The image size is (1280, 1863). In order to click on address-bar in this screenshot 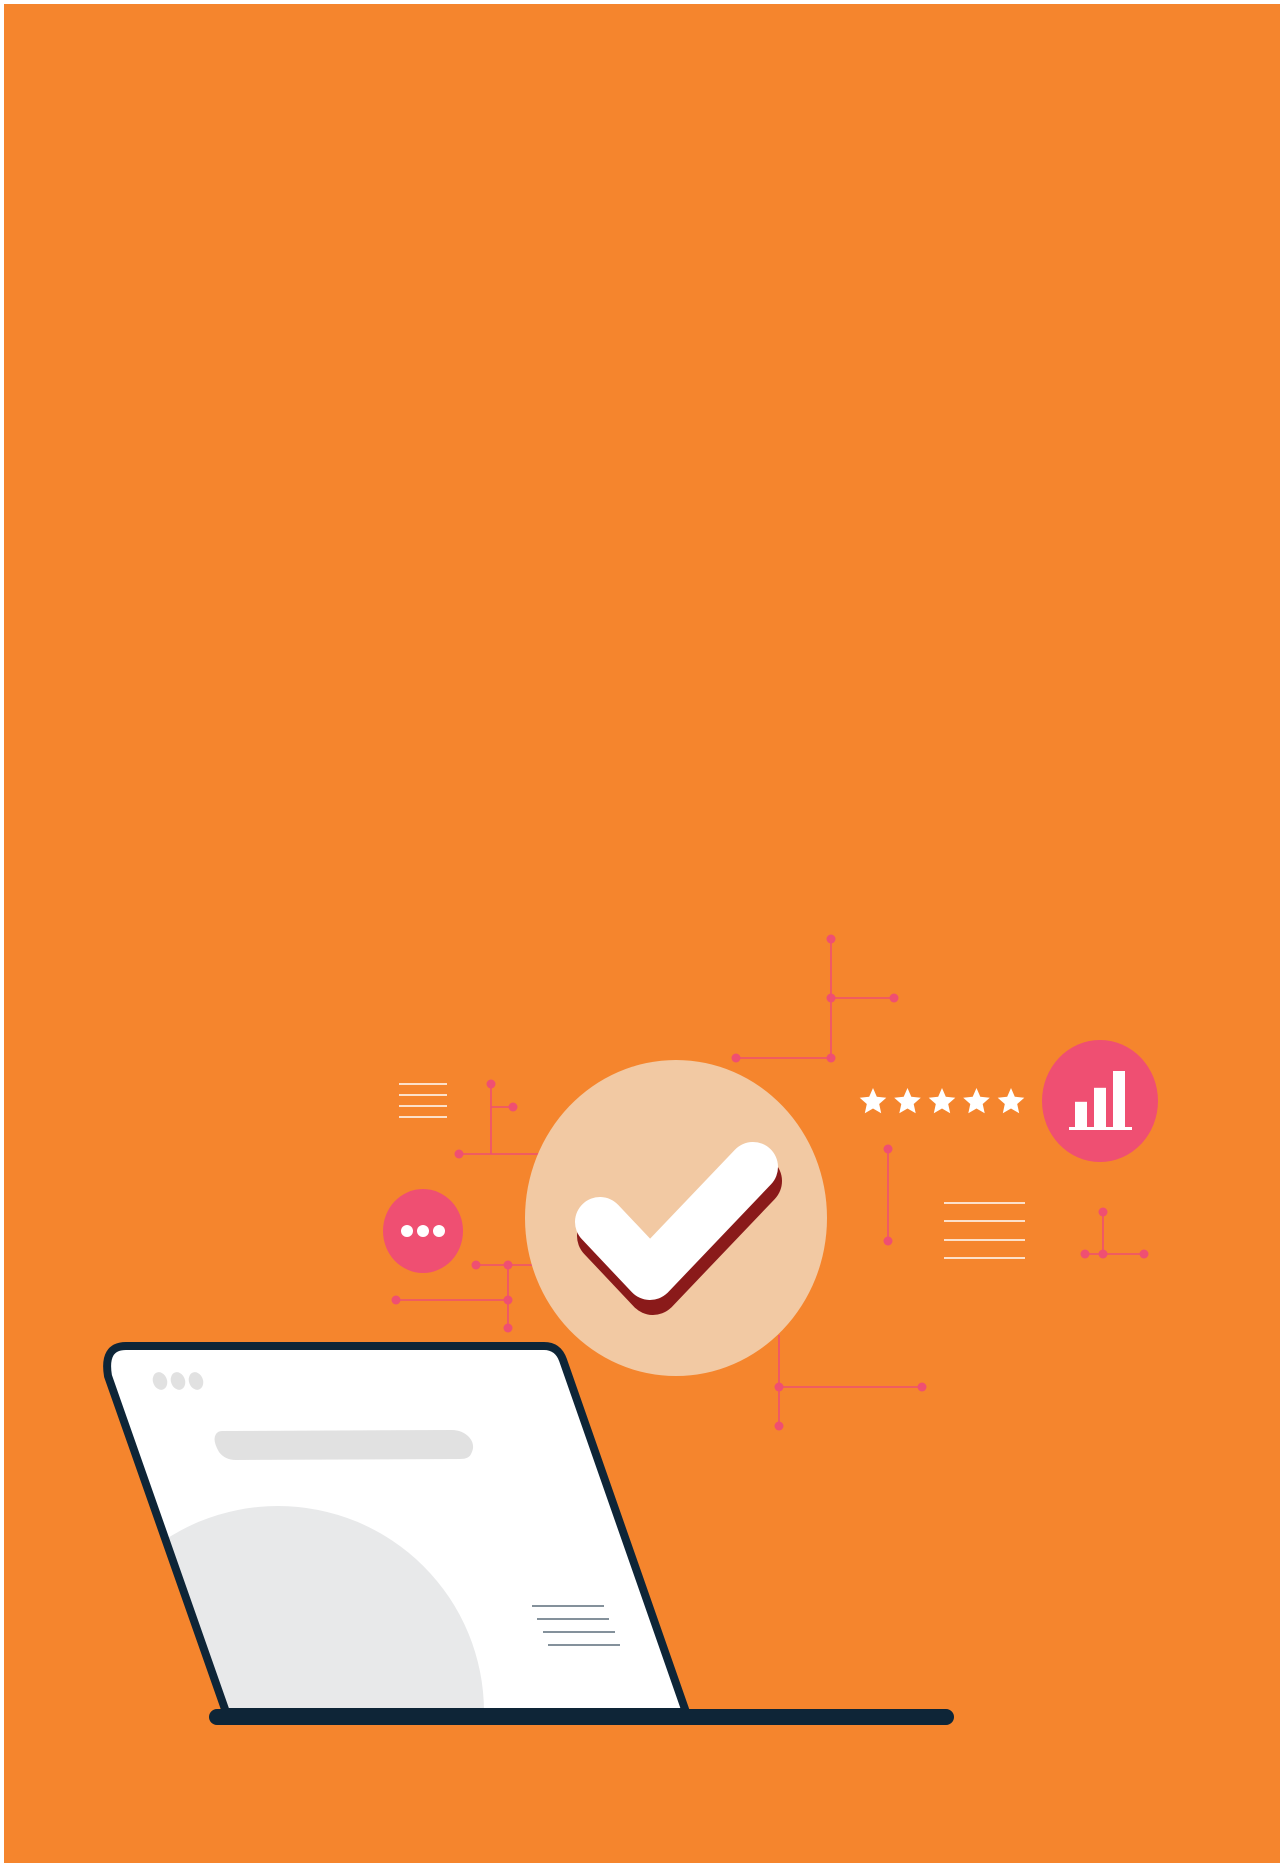, I will do `click(344, 1445)`.